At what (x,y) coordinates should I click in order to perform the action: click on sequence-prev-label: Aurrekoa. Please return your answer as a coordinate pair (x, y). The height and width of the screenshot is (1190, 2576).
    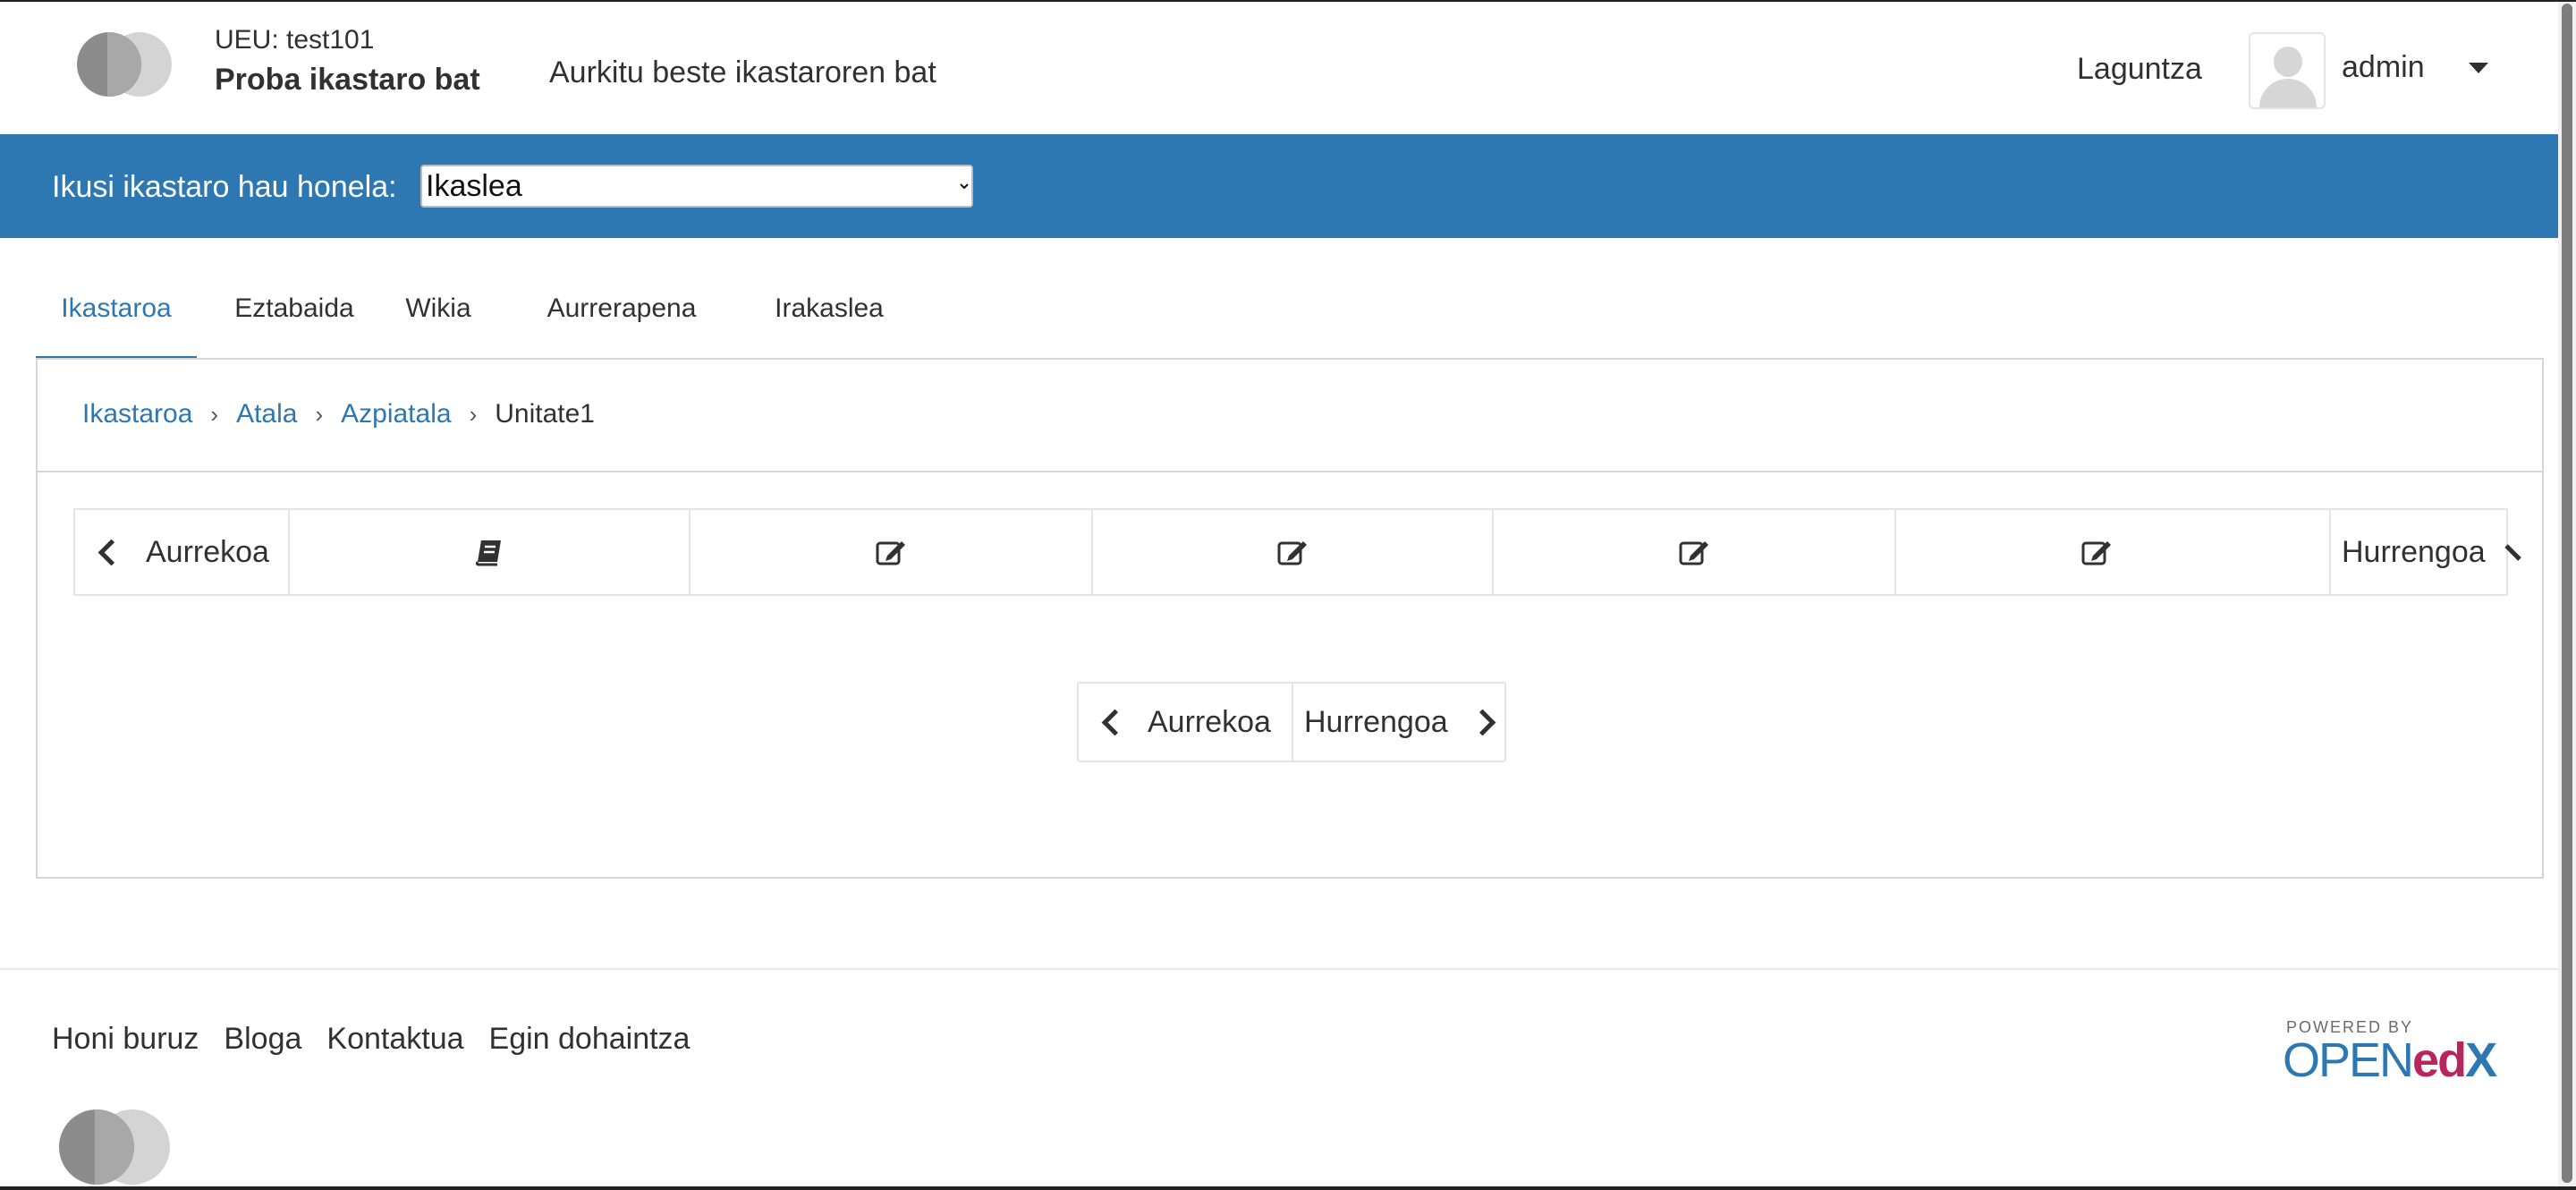
    Looking at the image, I should click on (207, 551).